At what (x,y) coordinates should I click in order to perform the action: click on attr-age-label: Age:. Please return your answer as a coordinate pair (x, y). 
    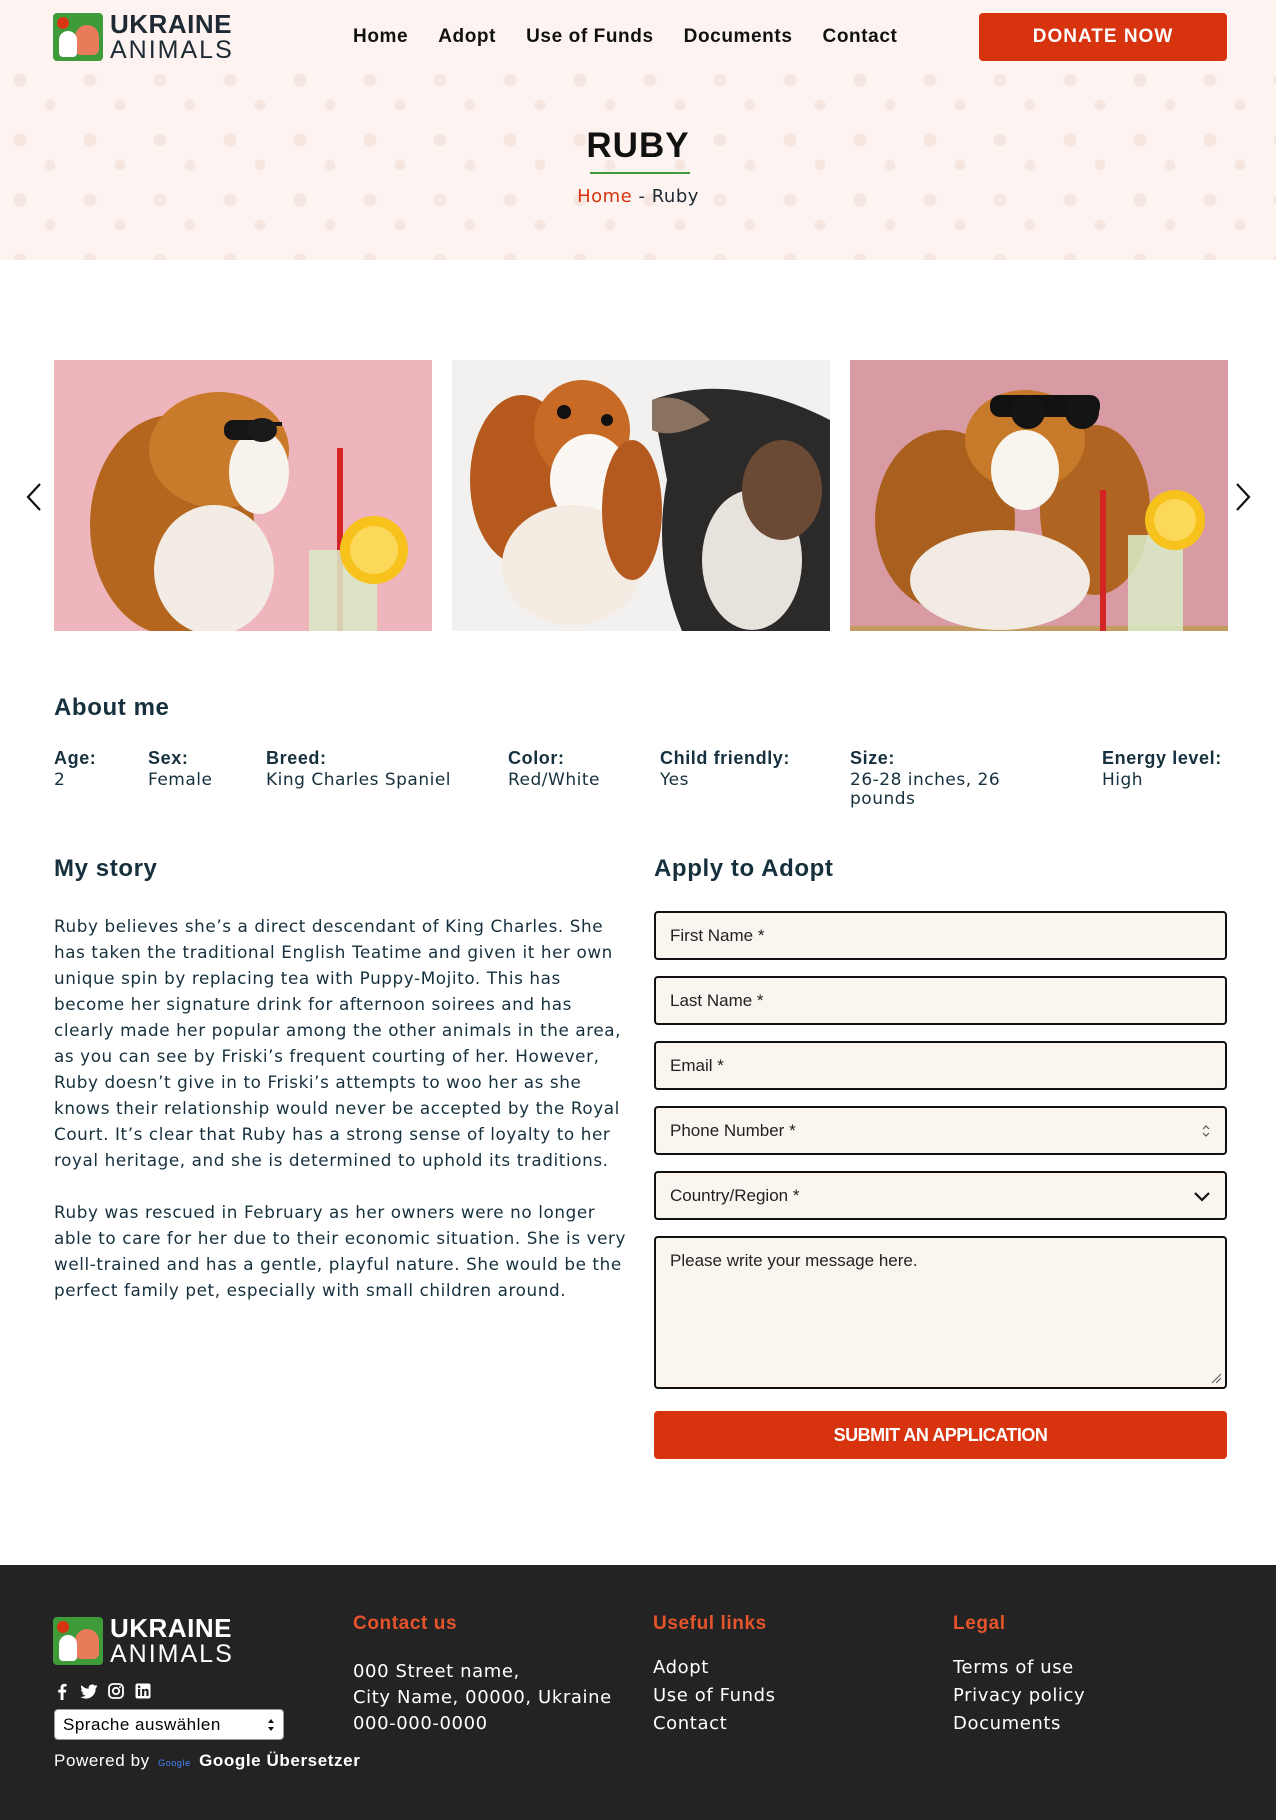
    Looking at the image, I should click on (75, 758).